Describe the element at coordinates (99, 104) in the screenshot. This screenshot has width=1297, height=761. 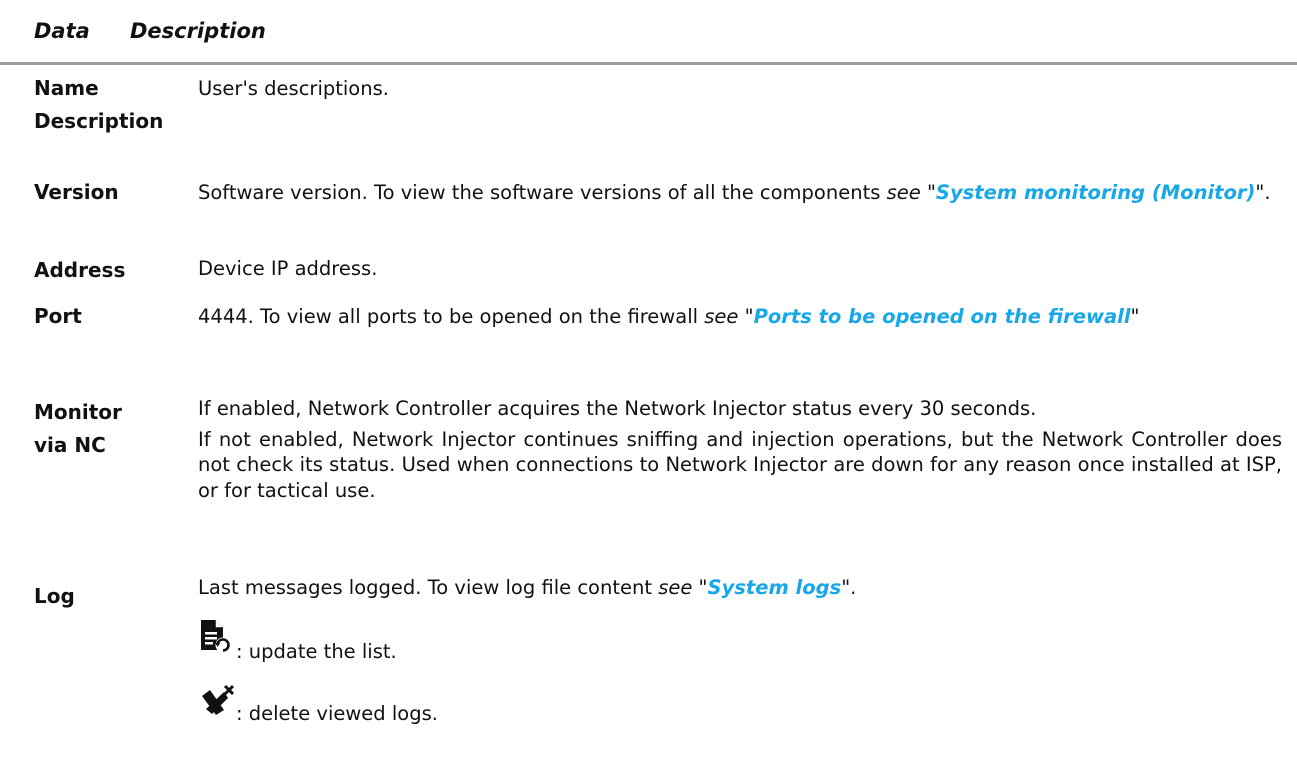
I see `term-name-description: Name Description` at that location.